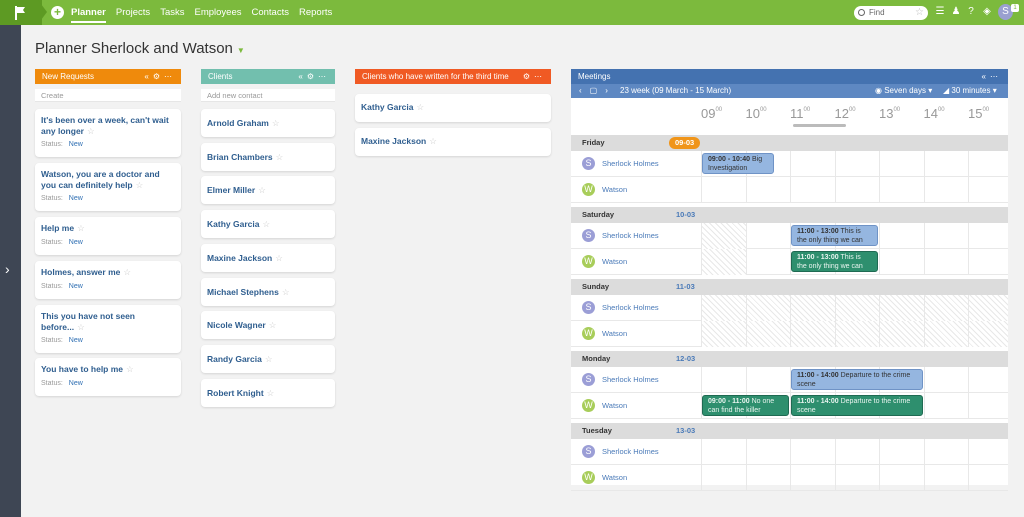 The height and width of the screenshot is (517, 1024). What do you see at coordinates (270, 12) in the screenshot?
I see `nav-contacts: Contacts` at bounding box center [270, 12].